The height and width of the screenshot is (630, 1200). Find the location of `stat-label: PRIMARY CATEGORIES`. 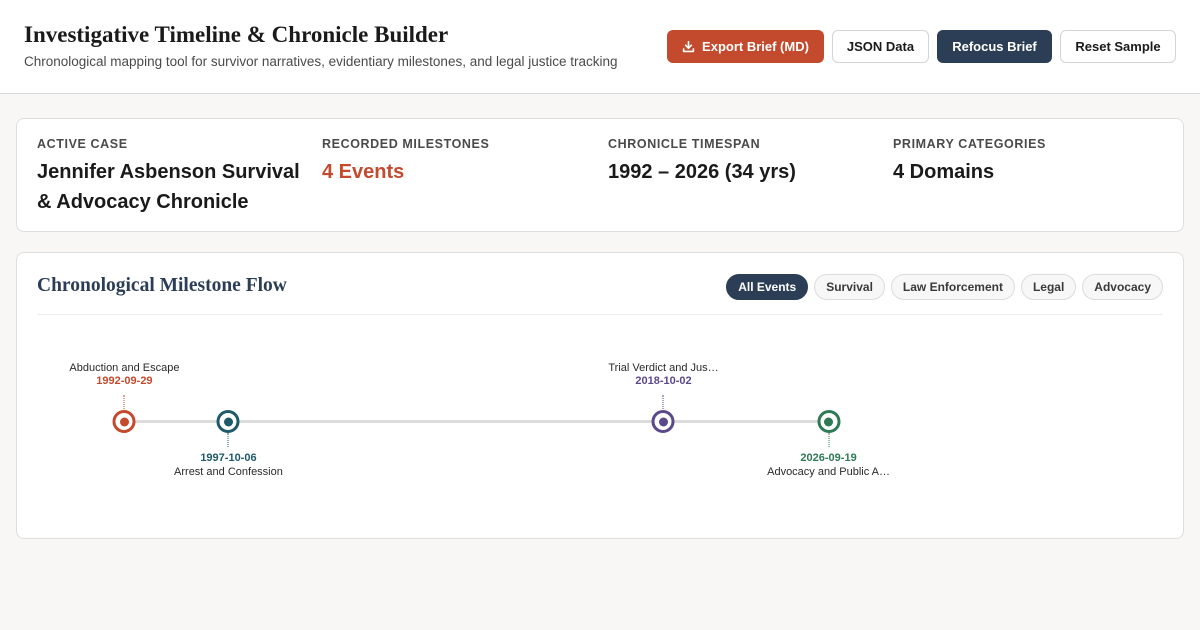

stat-label: PRIMARY CATEGORIES is located at coordinates (969, 144).